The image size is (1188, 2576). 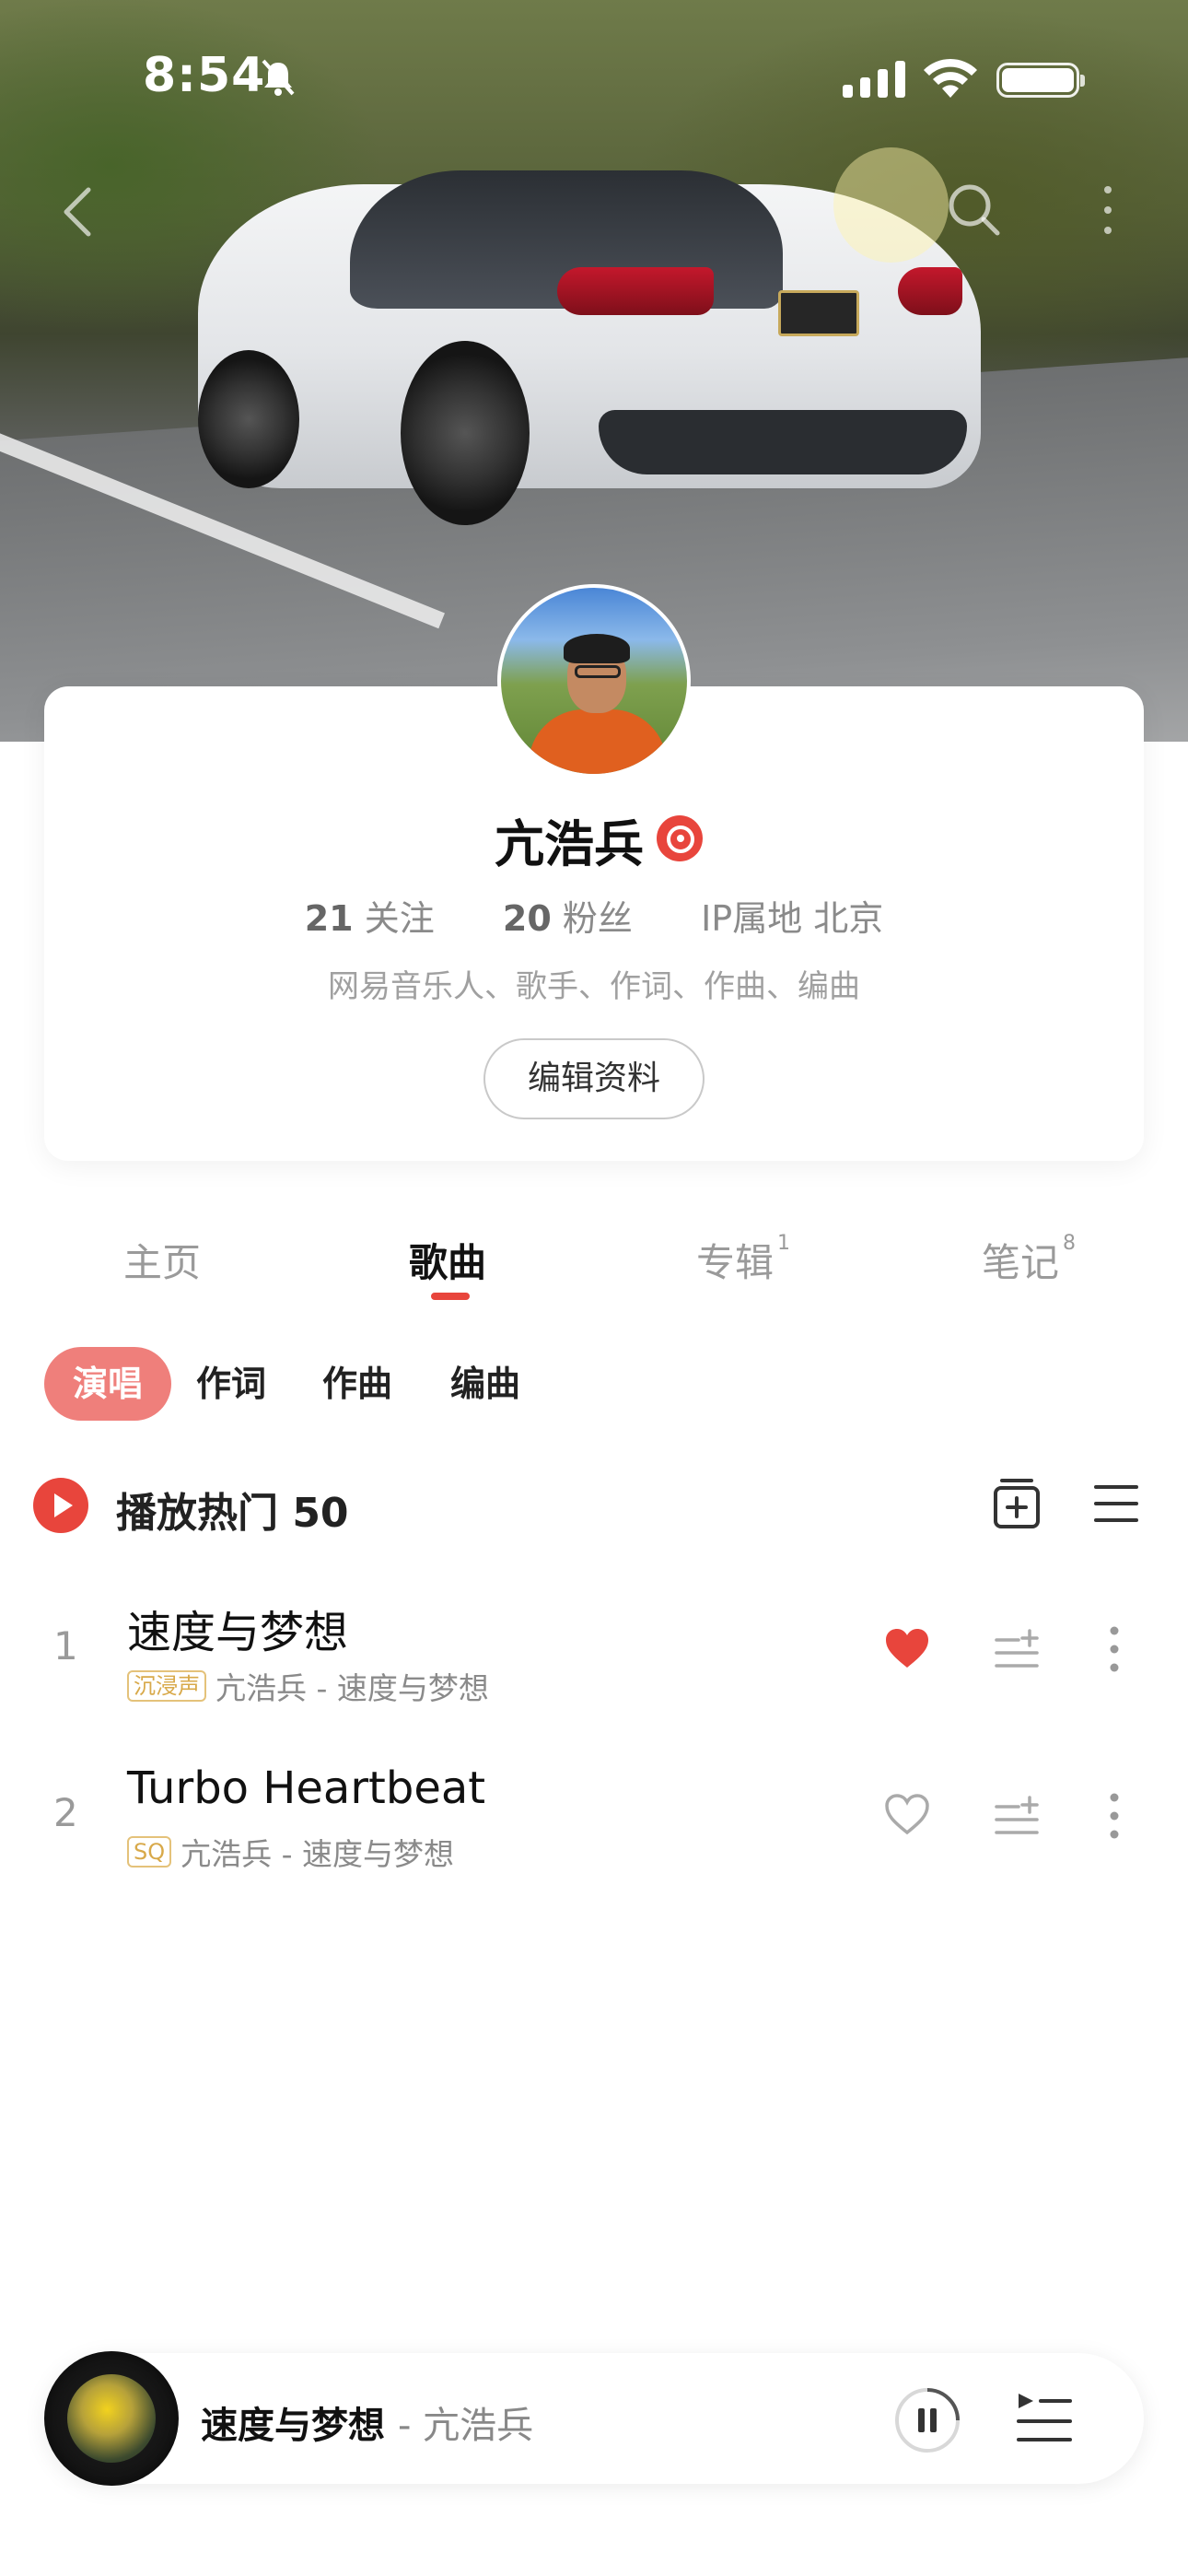 What do you see at coordinates (597, 648) in the screenshot?
I see `avatar-hair` at bounding box center [597, 648].